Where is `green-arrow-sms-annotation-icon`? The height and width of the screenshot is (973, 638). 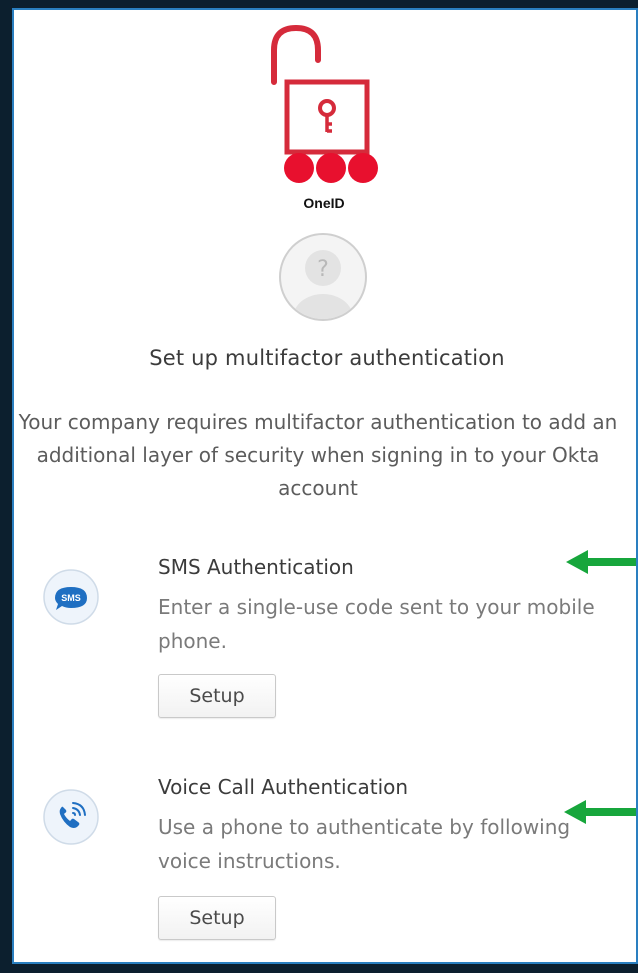
green-arrow-sms-annotation-icon is located at coordinates (601, 562).